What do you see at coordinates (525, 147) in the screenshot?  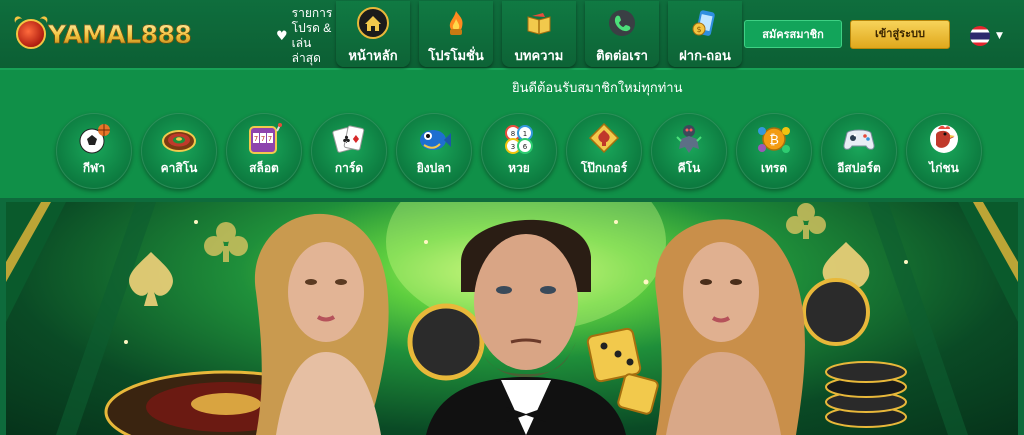 I see `svg-text: 6` at bounding box center [525, 147].